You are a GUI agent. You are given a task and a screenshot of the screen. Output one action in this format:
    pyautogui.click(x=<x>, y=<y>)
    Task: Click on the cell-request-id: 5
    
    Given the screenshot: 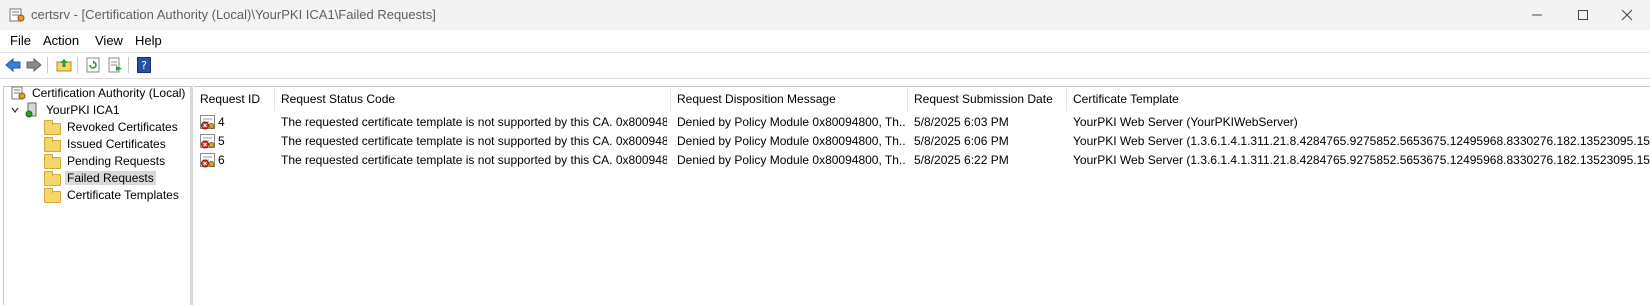 What is the action you would take?
    pyautogui.click(x=221, y=141)
    